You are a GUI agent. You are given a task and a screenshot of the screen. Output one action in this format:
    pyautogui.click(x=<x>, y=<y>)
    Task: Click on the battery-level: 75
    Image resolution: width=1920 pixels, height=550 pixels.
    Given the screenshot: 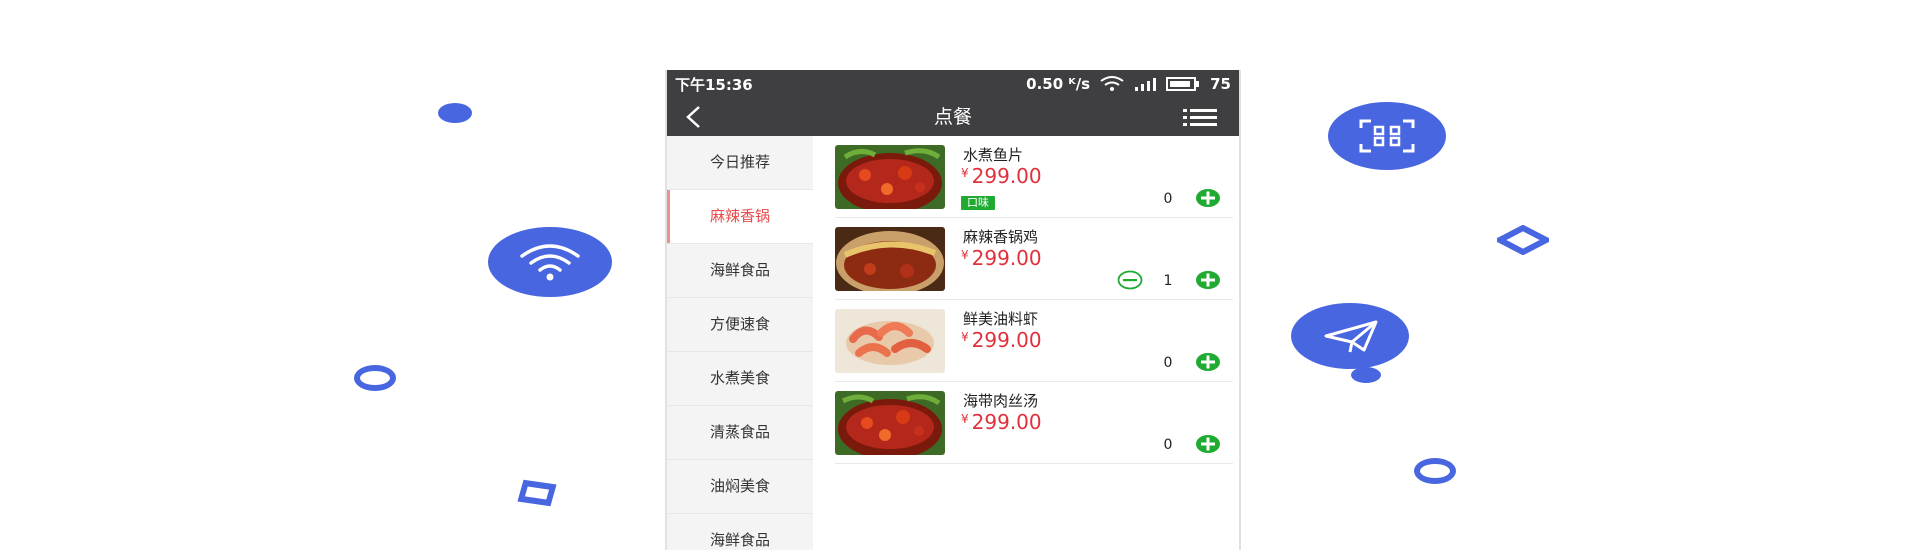 What is the action you would take?
    pyautogui.click(x=1220, y=84)
    